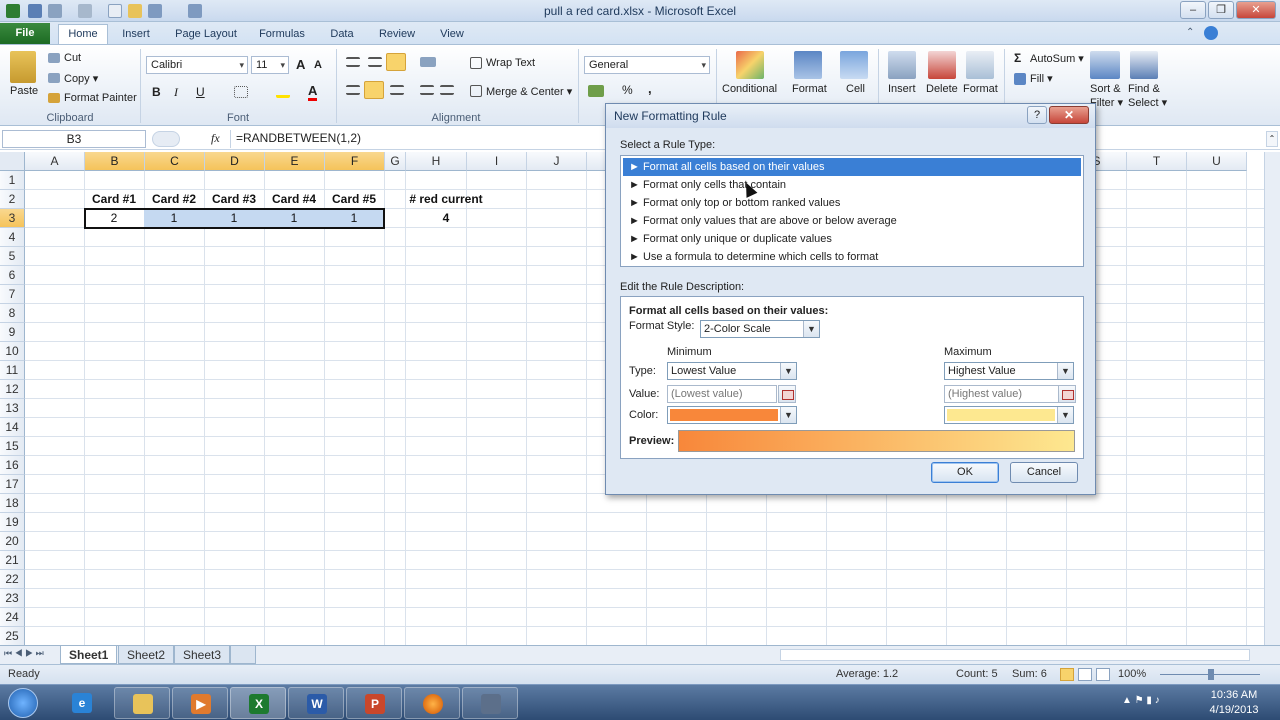 The width and height of the screenshot is (1280, 720). Describe the element at coordinates (855, 89) in the screenshot. I see `cell-styles-button: Cell` at that location.